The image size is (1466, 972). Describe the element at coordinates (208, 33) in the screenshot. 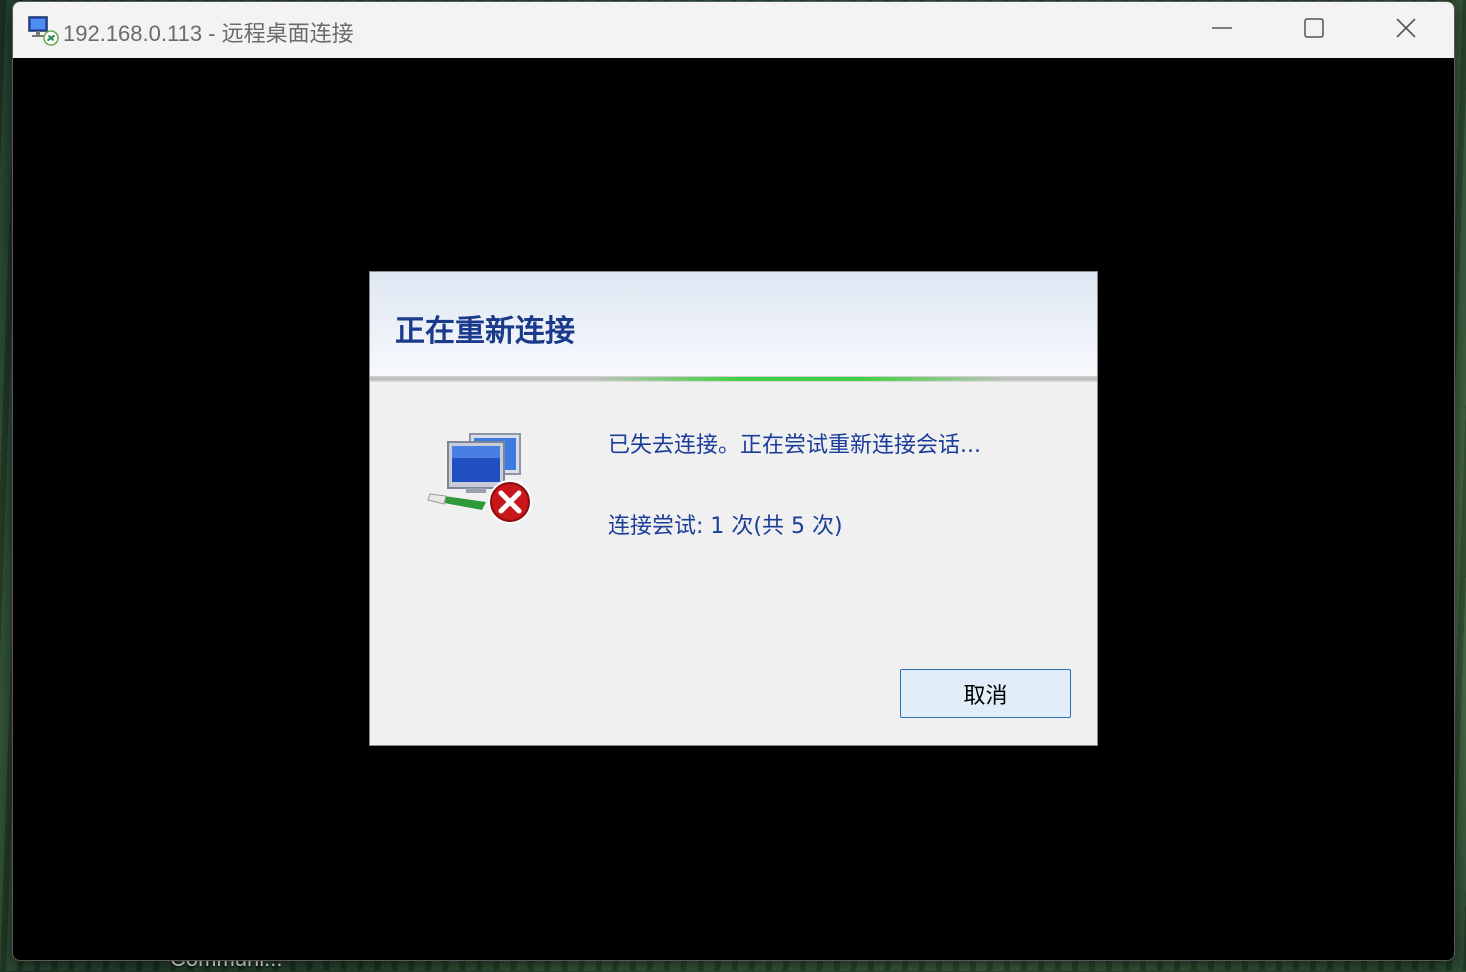

I see `window-title: 192.168.0.113 - 远程桌面连接` at that location.